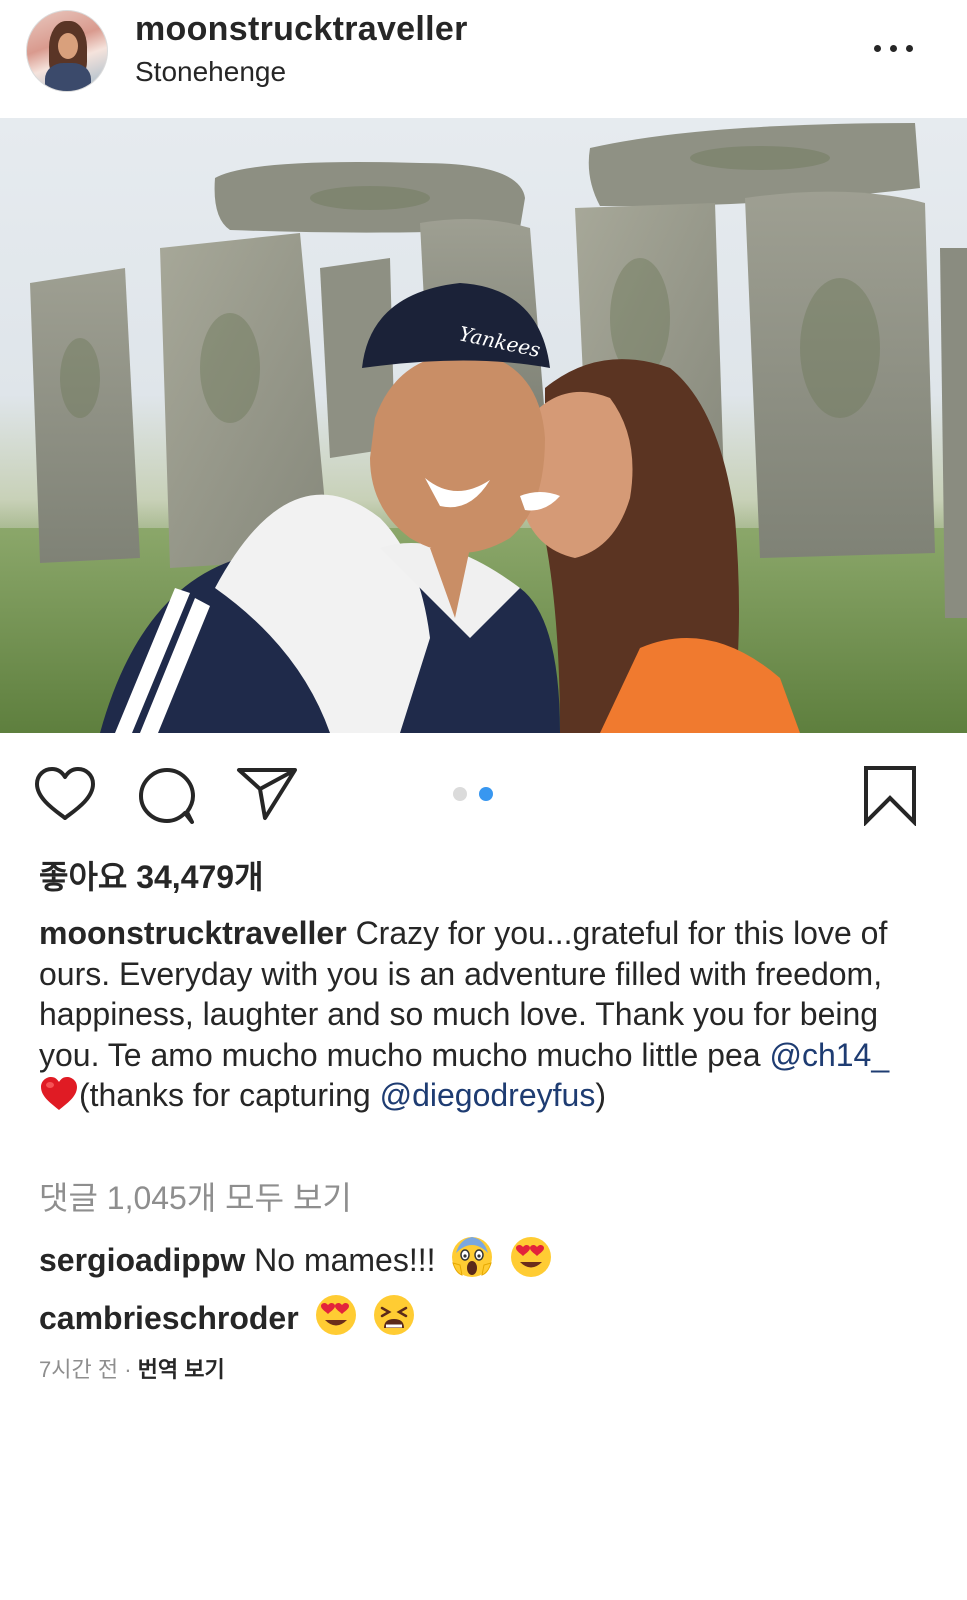 This screenshot has height=1600, width=967. Describe the element at coordinates (345, 1260) in the screenshot. I see `comment-text: No mames!!!` at that location.